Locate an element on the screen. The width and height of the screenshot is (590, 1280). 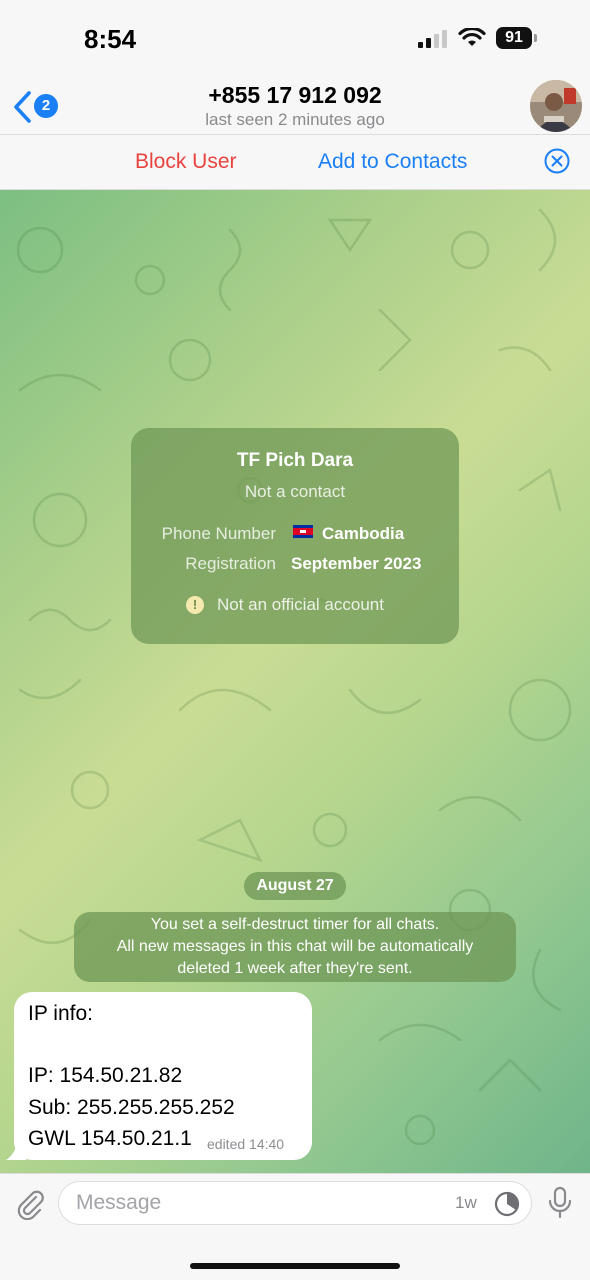
message-edited-time: edited 14:40 is located at coordinates (246, 1144).